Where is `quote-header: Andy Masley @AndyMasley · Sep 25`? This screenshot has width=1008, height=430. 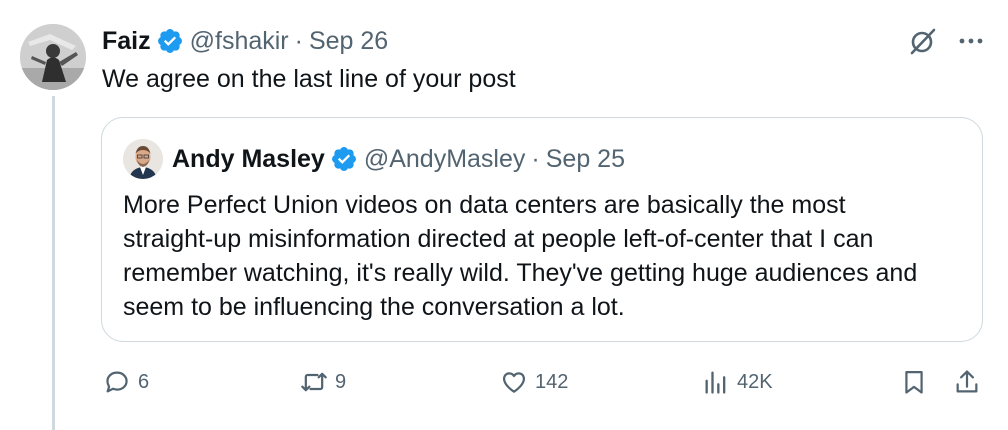
quote-header: Andy Masley @AndyMasley · Sep 25 is located at coordinates (398, 159).